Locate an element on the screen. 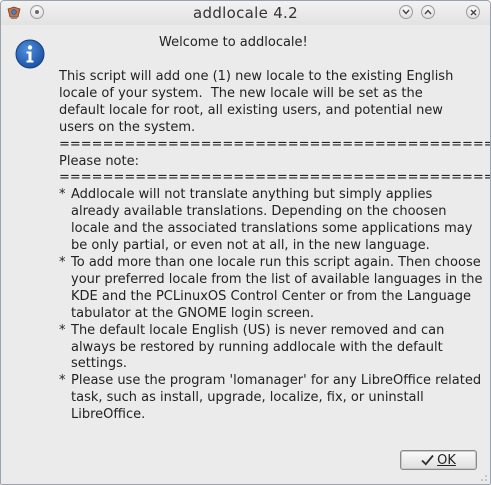  maximize-button is located at coordinates (428, 12).